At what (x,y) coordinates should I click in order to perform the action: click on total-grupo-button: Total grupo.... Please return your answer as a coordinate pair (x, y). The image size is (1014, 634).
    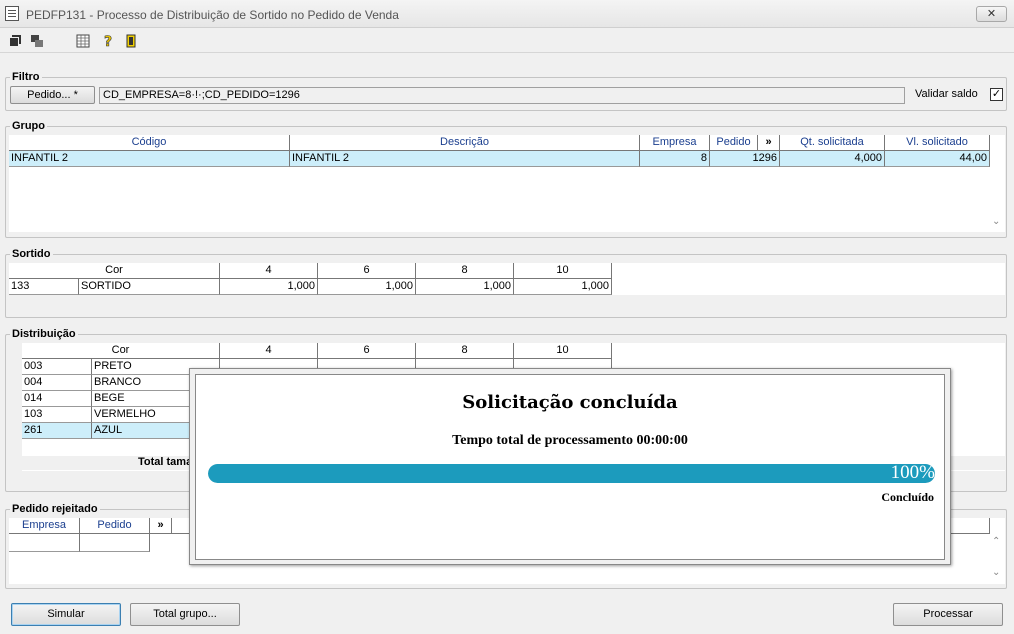
    Looking at the image, I should click on (185, 614).